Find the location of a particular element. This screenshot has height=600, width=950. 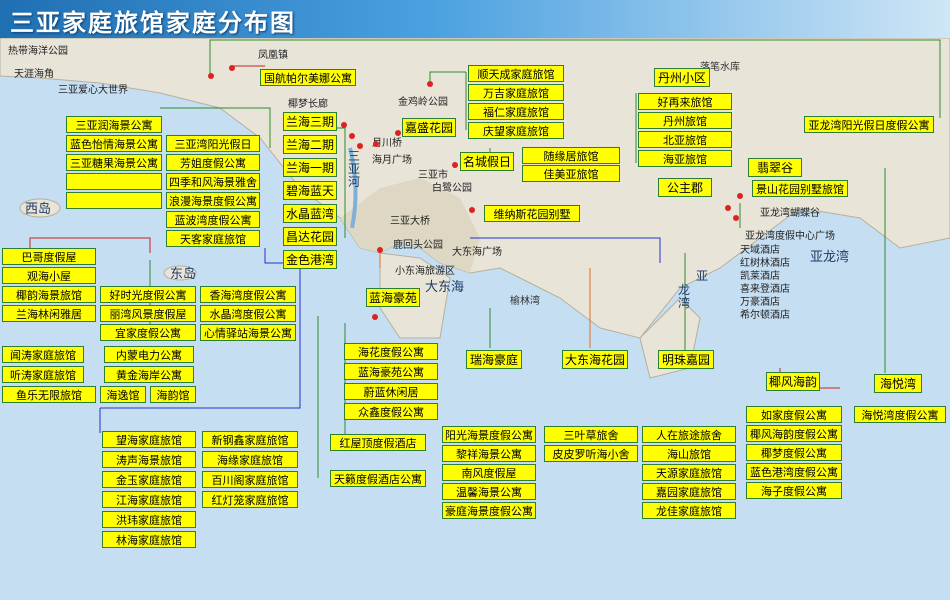

poi-gongzhujun: 公主郡 is located at coordinates (685, 187).